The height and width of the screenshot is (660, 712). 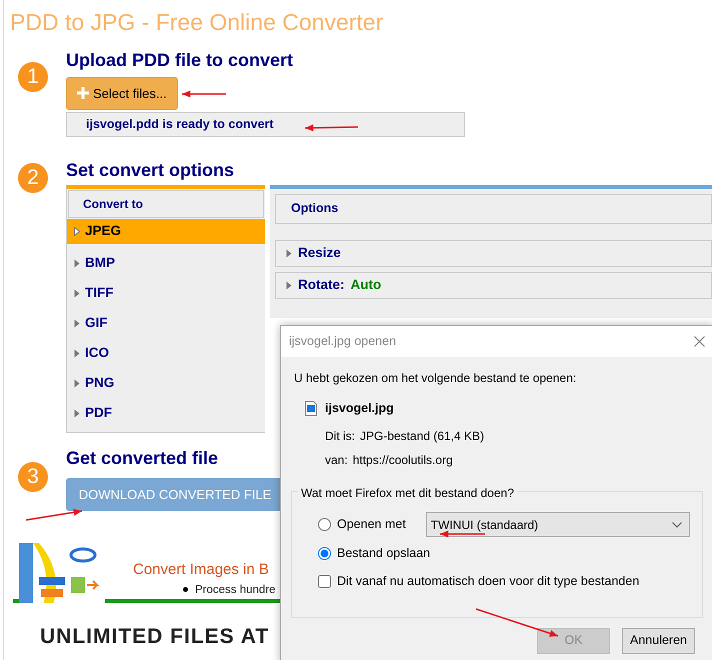 I want to click on file-name: ijsvogel.jpg, so click(x=359, y=408).